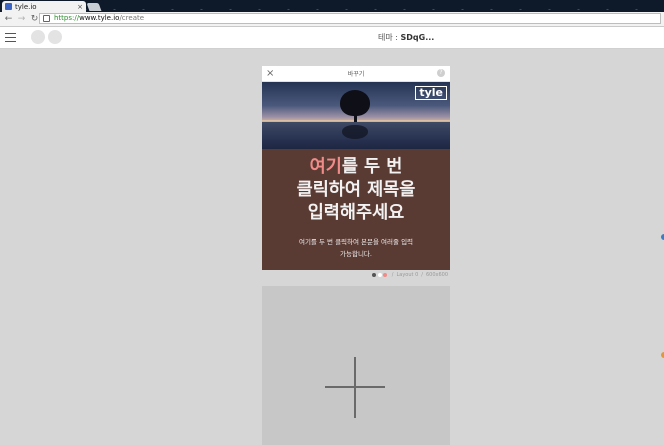 The height and width of the screenshot is (445, 664). Describe the element at coordinates (26, 6) in the screenshot. I see `browser-tab-title: tyle.io` at that location.